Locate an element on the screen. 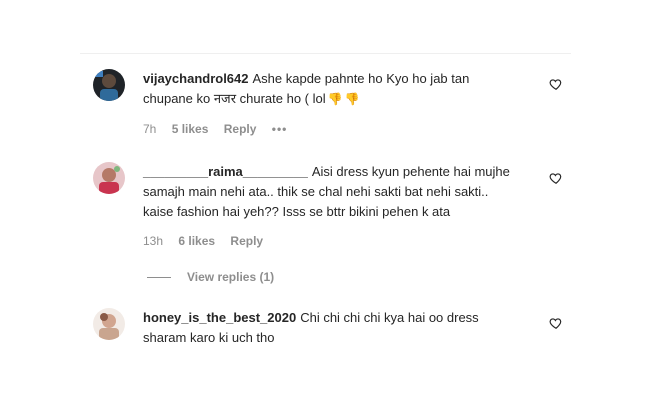 Image resolution: width=650 pixels, height=416 pixels. comment-time: 13h is located at coordinates (153, 241).